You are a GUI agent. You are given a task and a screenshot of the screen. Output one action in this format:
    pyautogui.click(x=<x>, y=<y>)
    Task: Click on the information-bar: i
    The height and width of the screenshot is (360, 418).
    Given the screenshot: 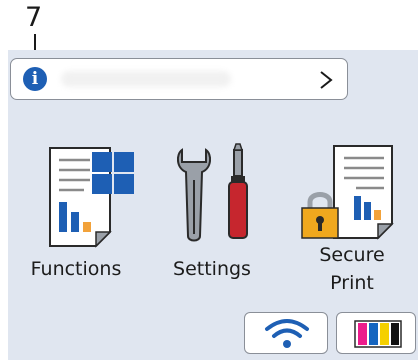 What is the action you would take?
    pyautogui.click(x=179, y=79)
    